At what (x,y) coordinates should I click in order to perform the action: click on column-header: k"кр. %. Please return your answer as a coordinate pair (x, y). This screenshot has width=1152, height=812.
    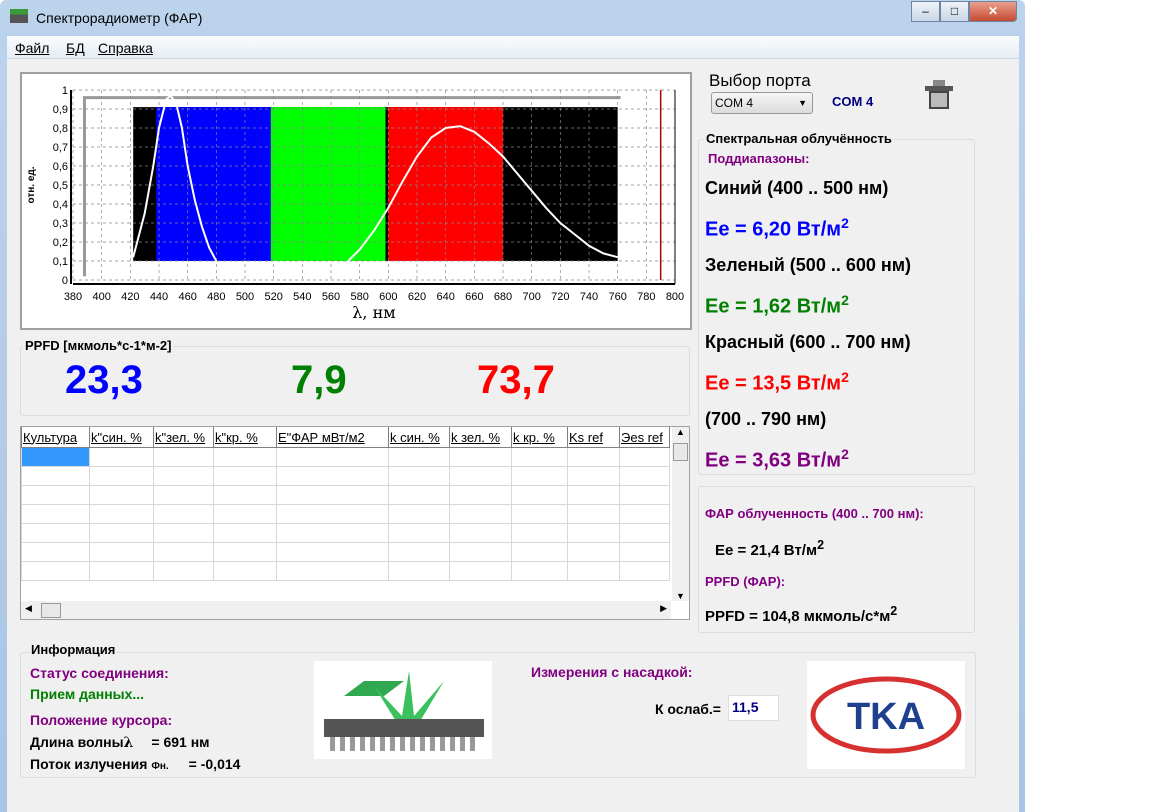
    Looking at the image, I should click on (245, 437).